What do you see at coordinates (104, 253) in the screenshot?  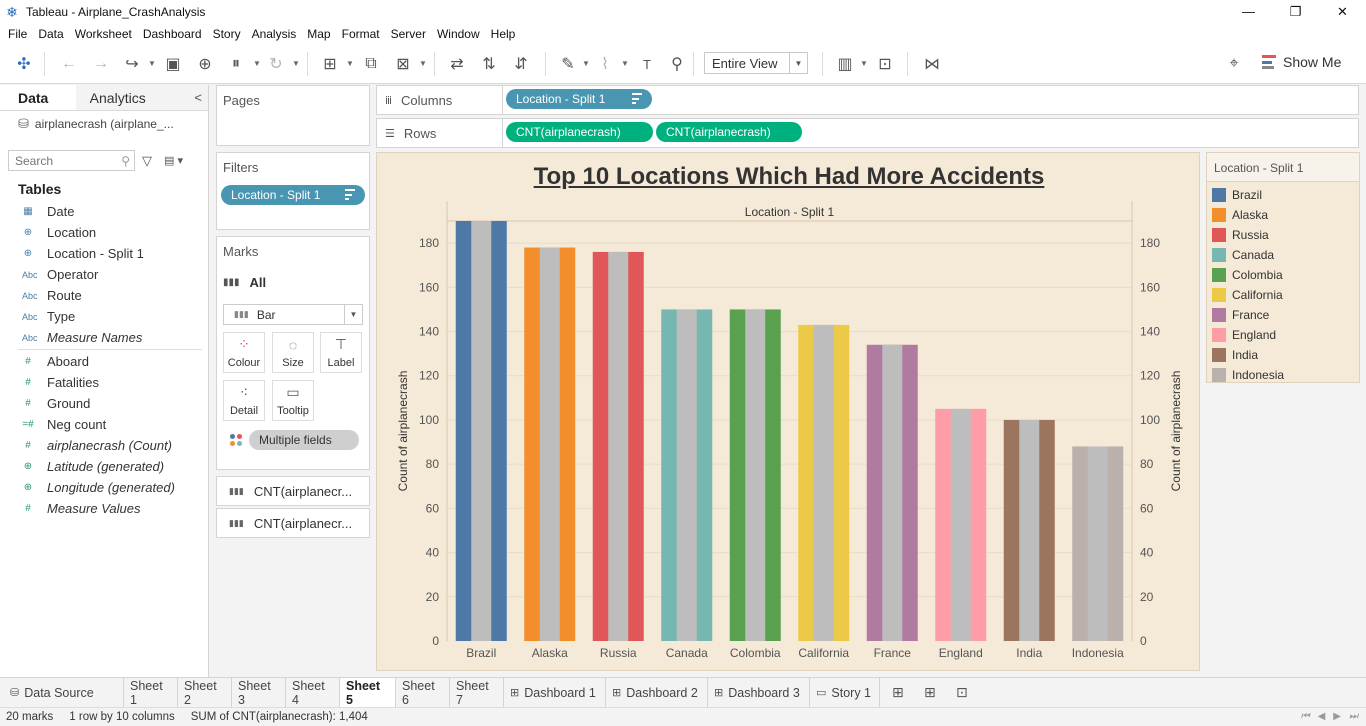 I see `field-item: ⊕ Location - Split 1` at bounding box center [104, 253].